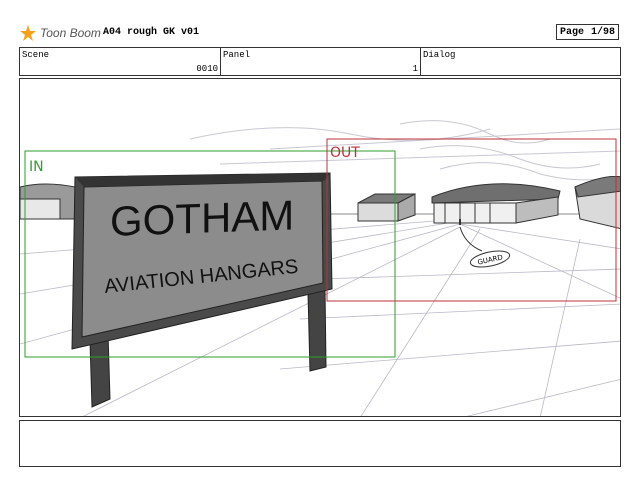 The image size is (640, 496). Describe the element at coordinates (490, 259) in the screenshot. I see `guard-label: GUARD` at that location.